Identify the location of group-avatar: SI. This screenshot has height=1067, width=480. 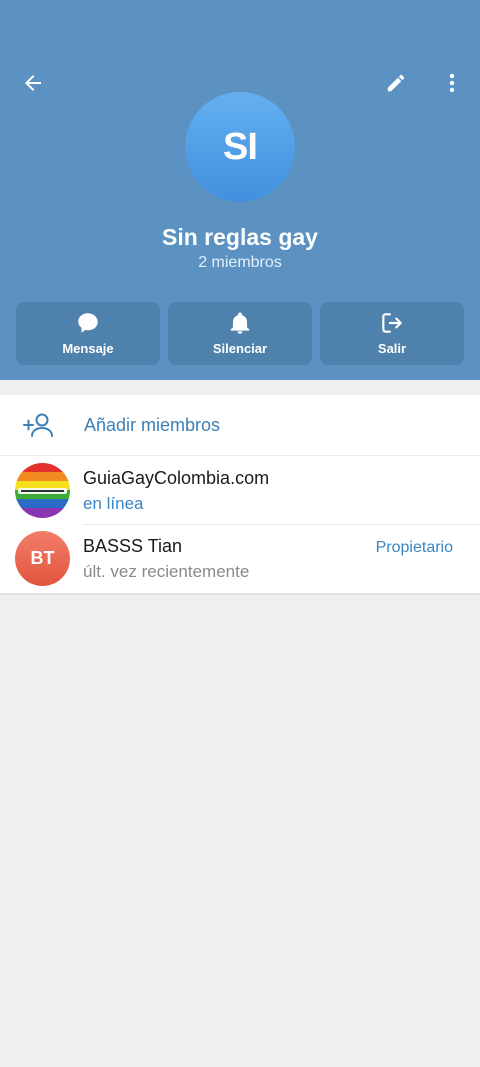
(240, 147).